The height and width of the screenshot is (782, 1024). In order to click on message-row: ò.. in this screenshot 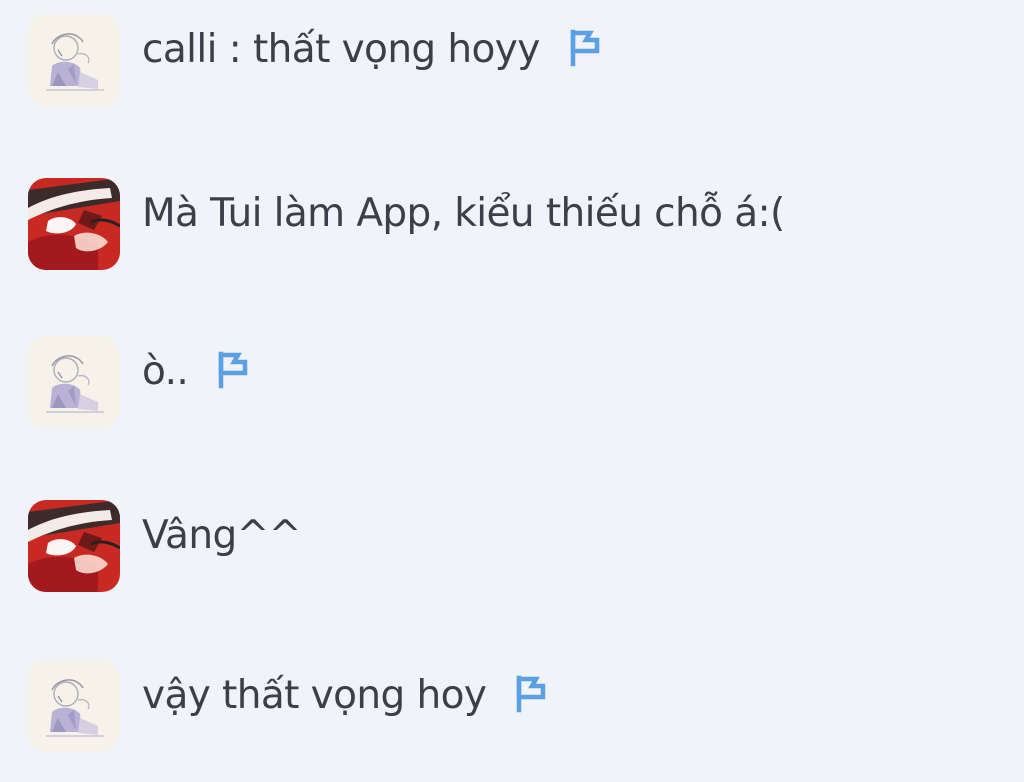, I will do `click(139, 383)`.